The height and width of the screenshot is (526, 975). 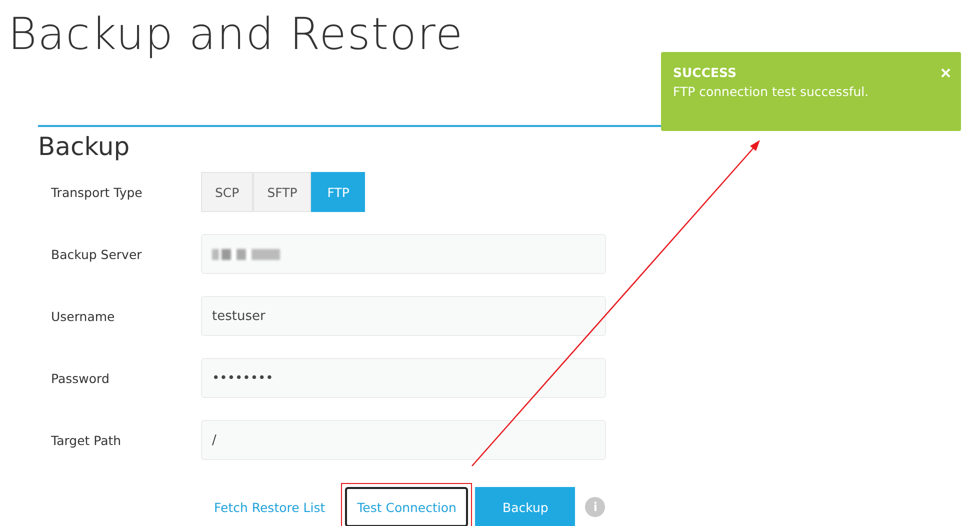 I want to click on input-field, so click(x=403, y=254).